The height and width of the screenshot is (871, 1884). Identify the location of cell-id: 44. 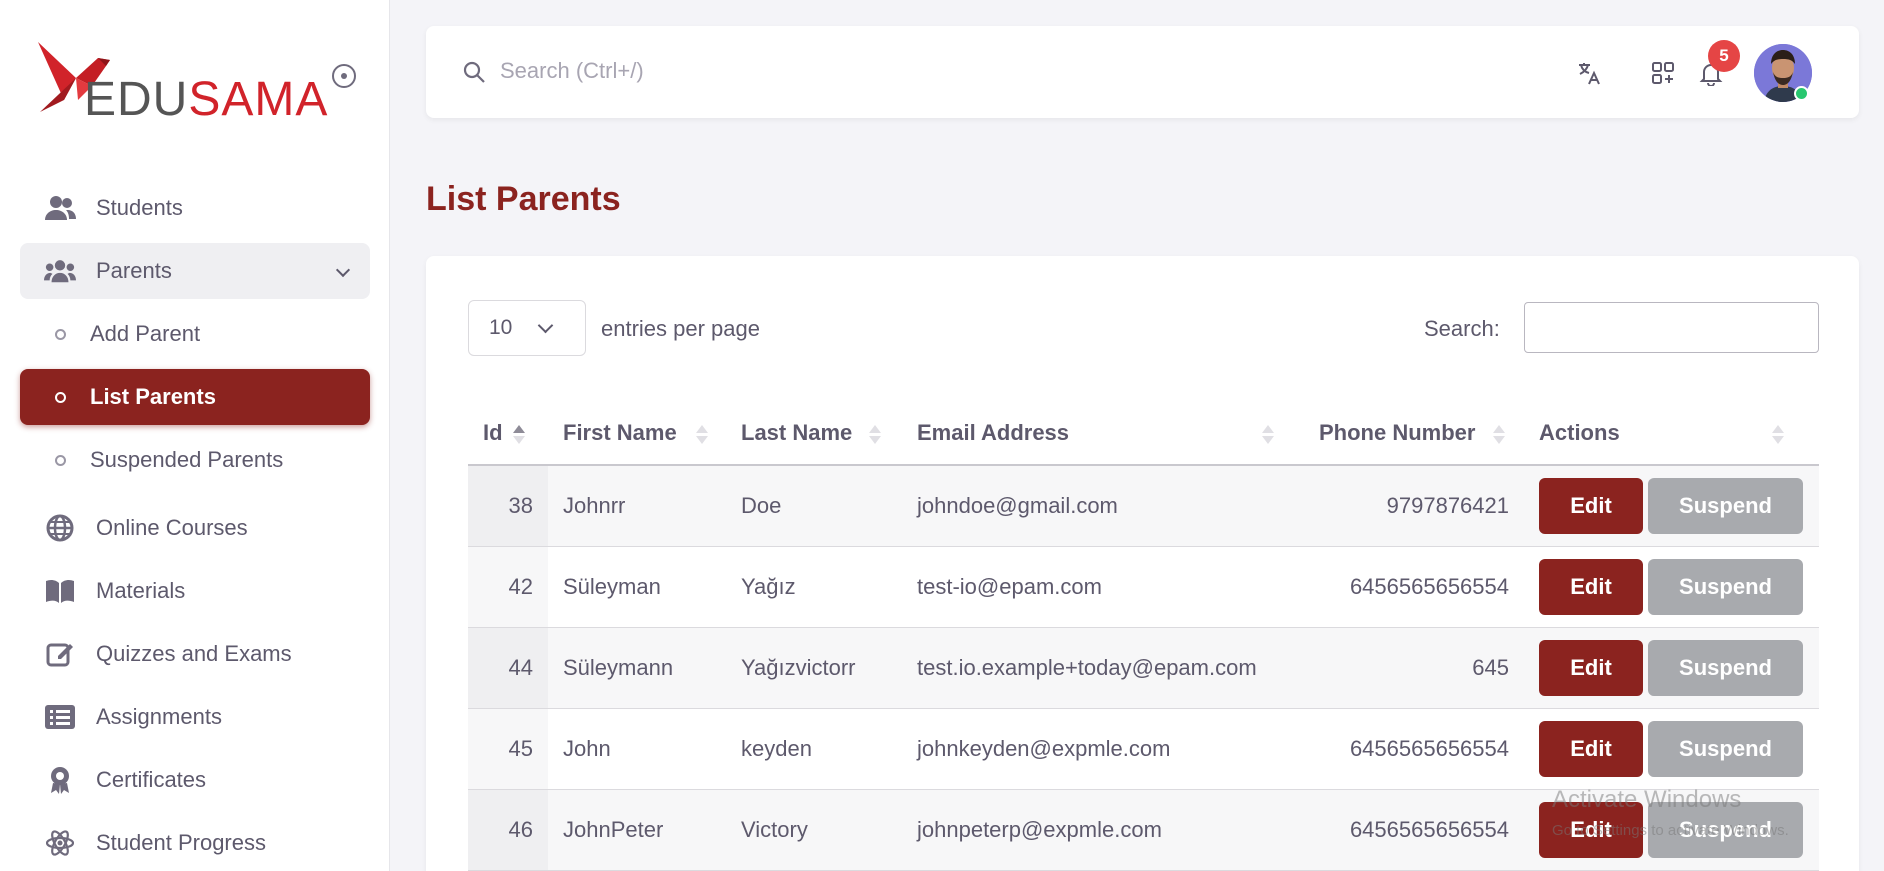
(508, 668).